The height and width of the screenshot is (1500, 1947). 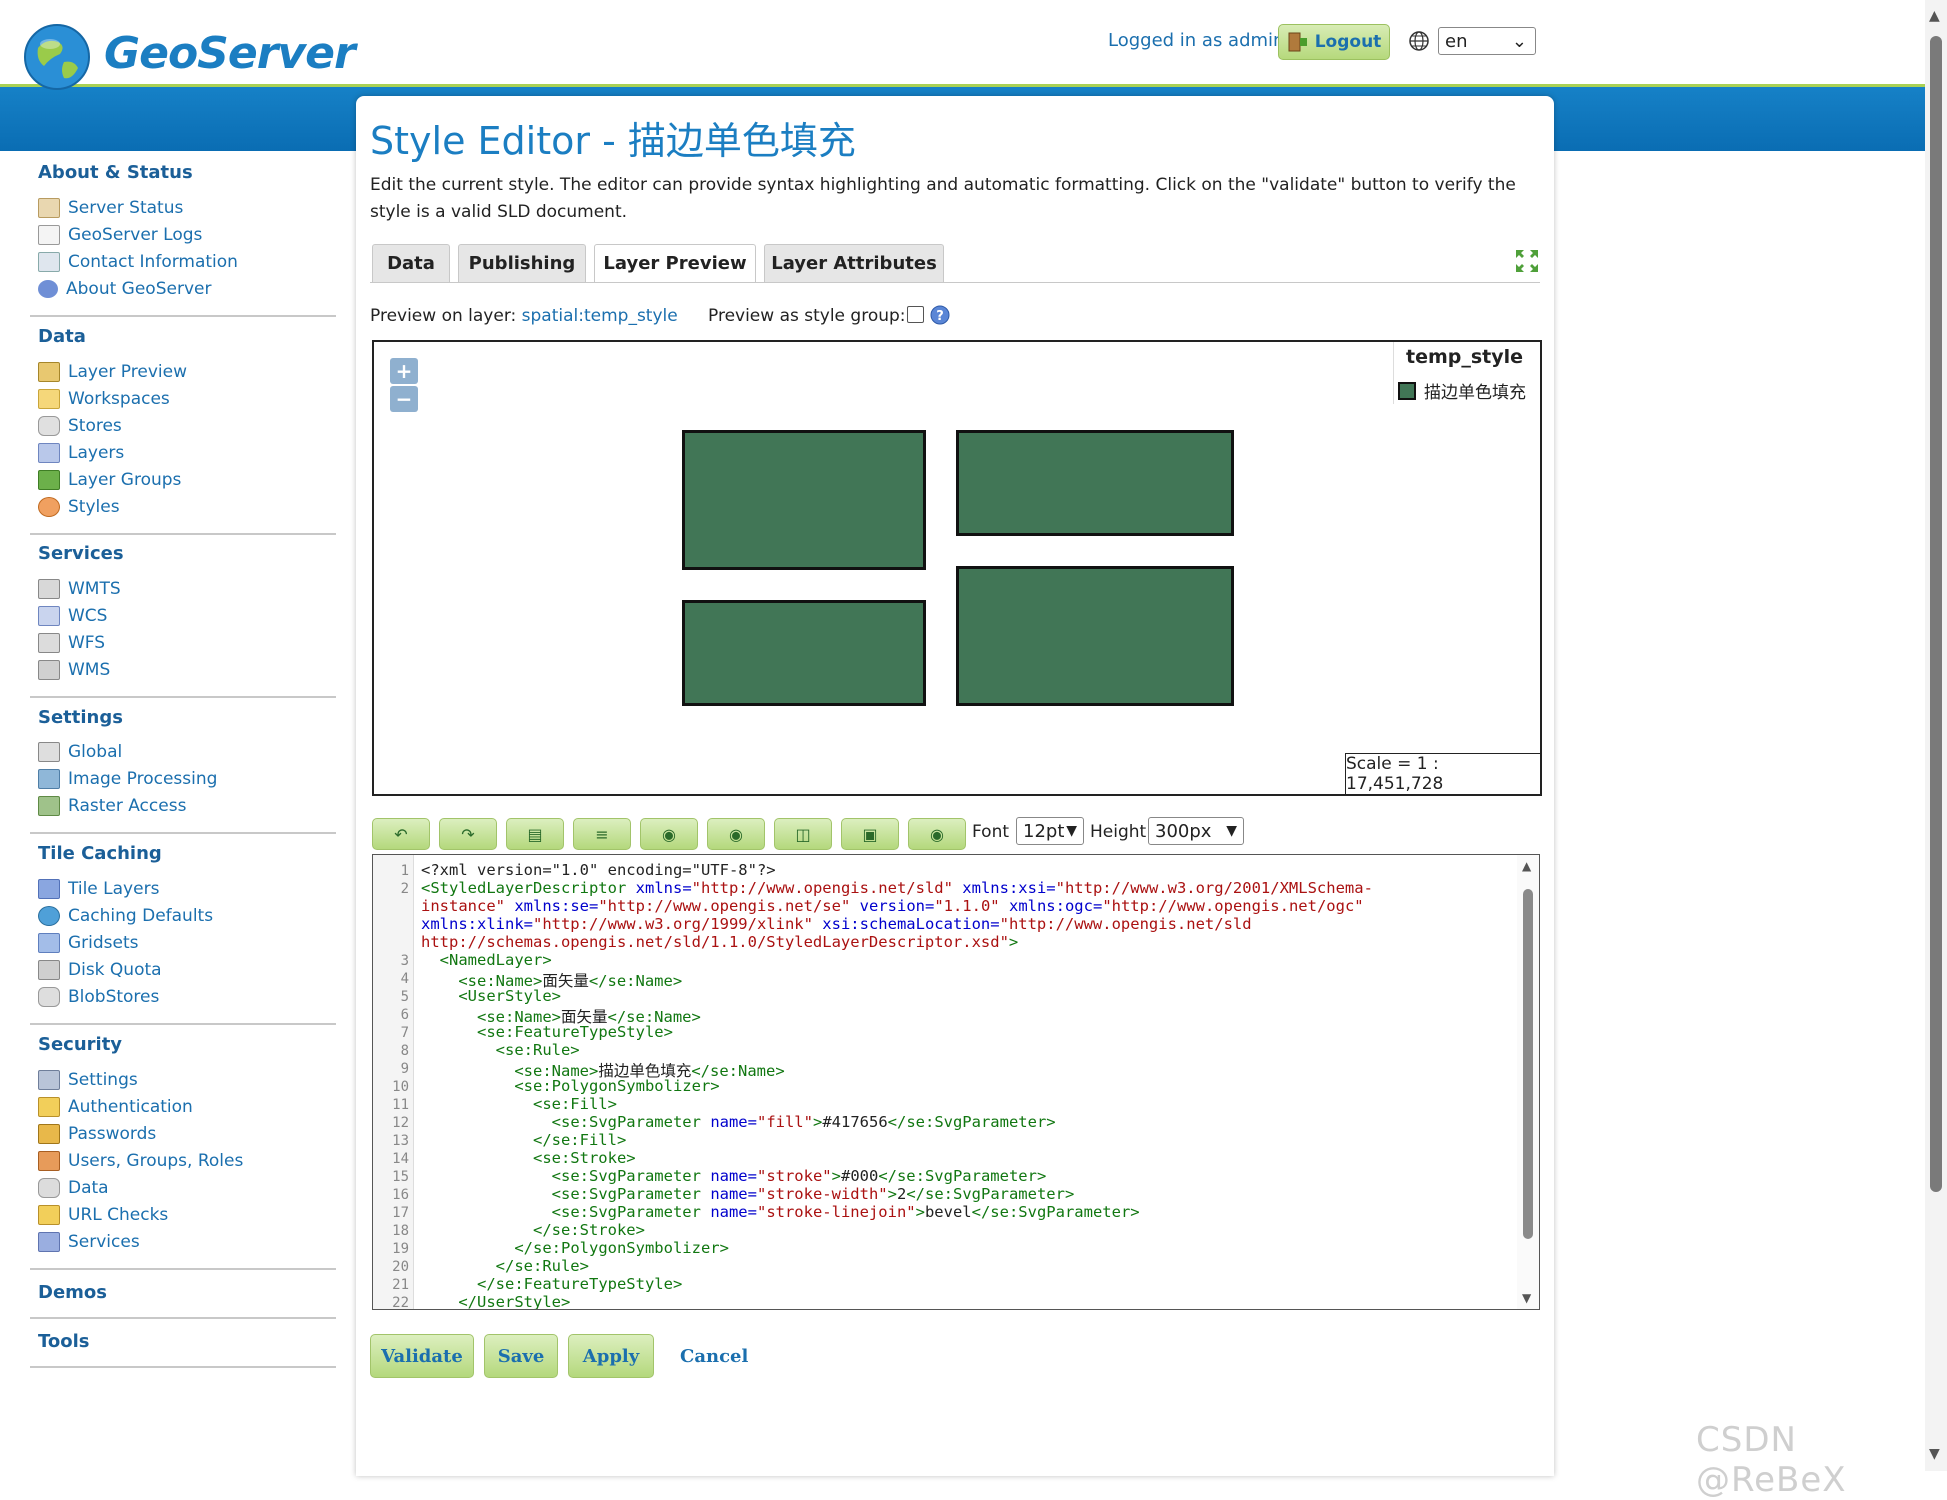 I want to click on sidebar-section-about-status: About & Status, so click(x=115, y=172).